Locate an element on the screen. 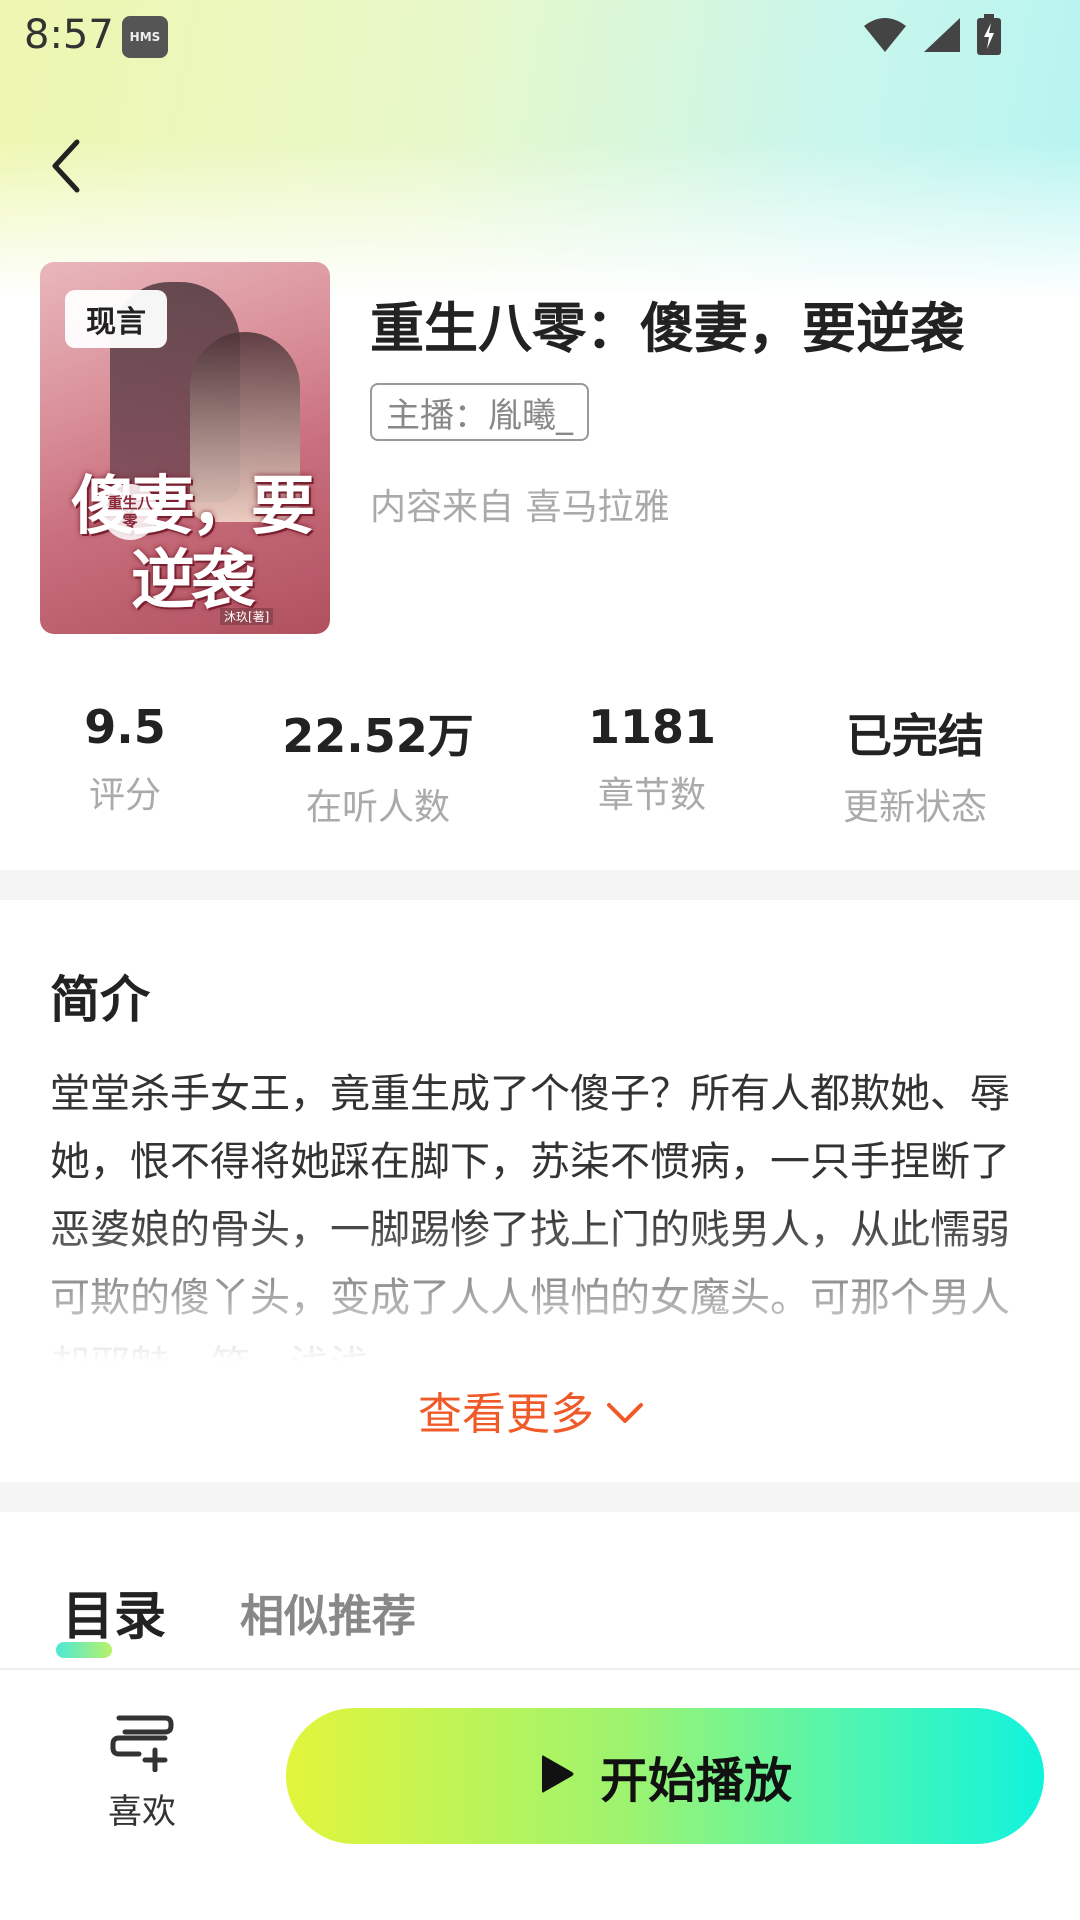 The height and width of the screenshot is (1920, 1080). see-more-button: 查看更多 is located at coordinates (531, 1410).